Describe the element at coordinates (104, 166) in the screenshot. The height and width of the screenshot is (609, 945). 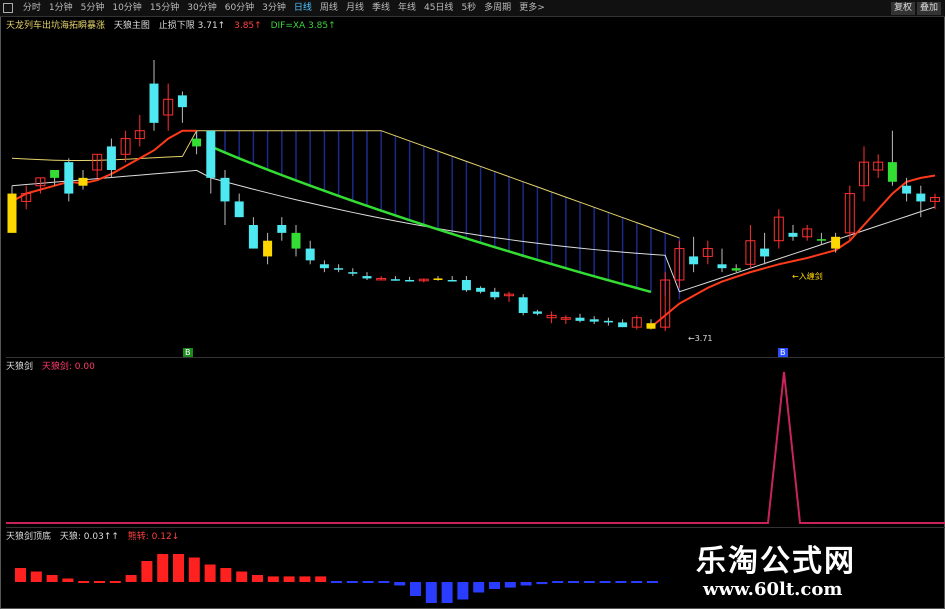
I see `trend-line-red-left` at that location.